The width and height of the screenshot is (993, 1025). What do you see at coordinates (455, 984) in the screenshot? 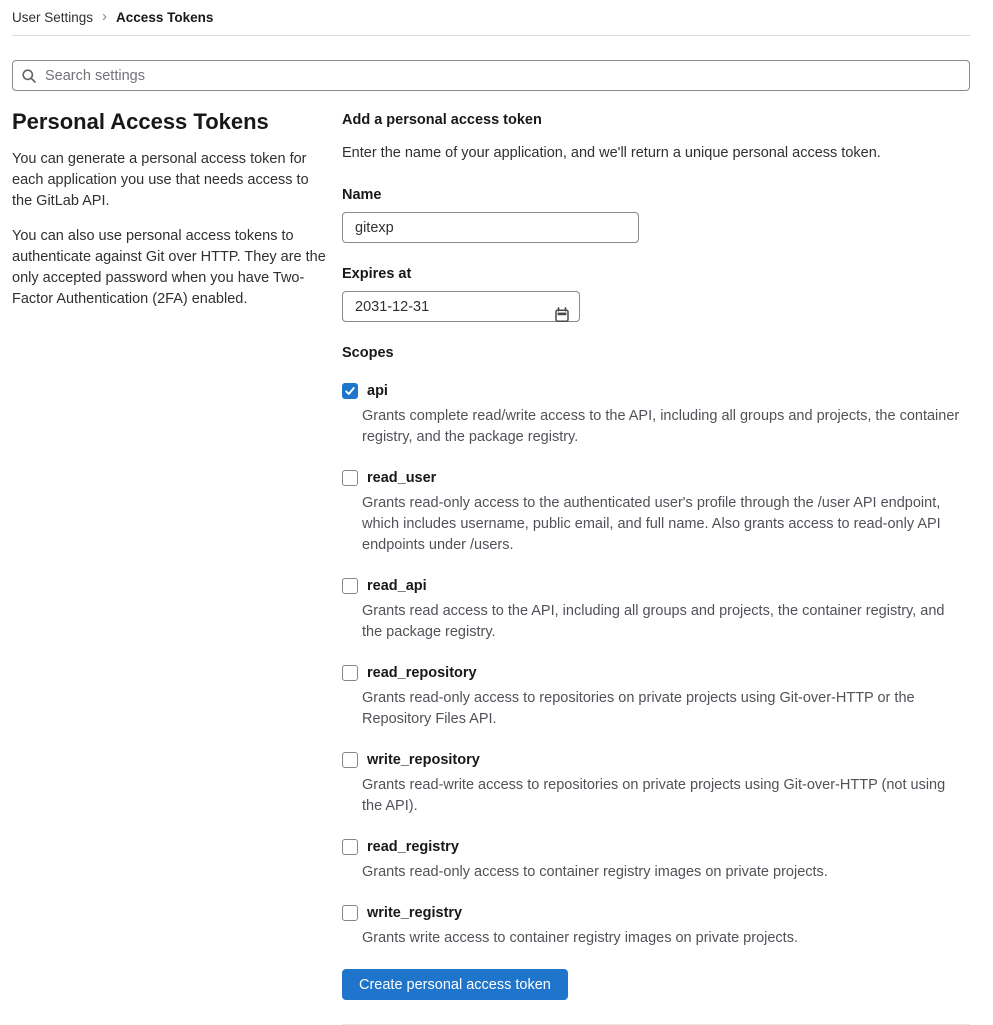
I see `create-token-button: Create personal access token` at bounding box center [455, 984].